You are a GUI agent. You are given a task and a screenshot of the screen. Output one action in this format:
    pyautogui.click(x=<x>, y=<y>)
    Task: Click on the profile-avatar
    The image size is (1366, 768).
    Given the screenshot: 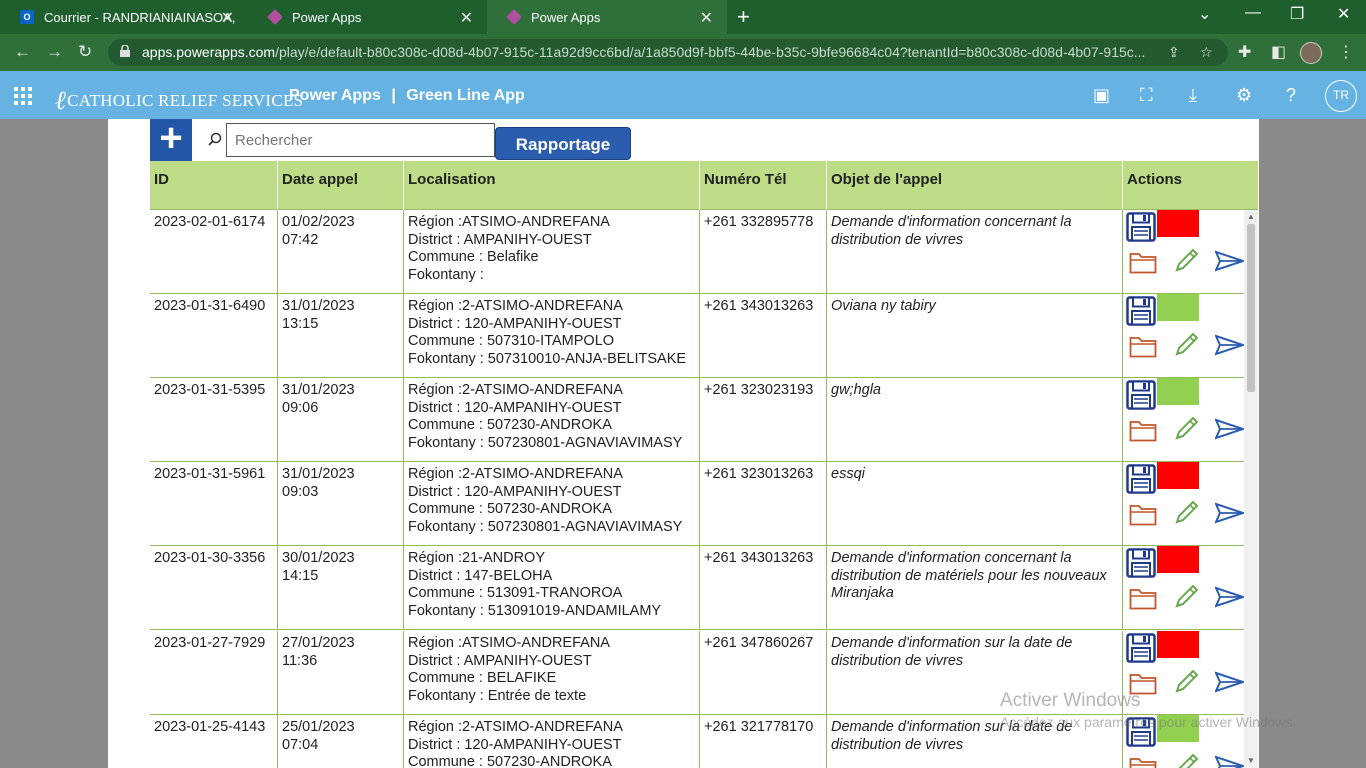 What is the action you would take?
    pyautogui.click(x=1311, y=53)
    